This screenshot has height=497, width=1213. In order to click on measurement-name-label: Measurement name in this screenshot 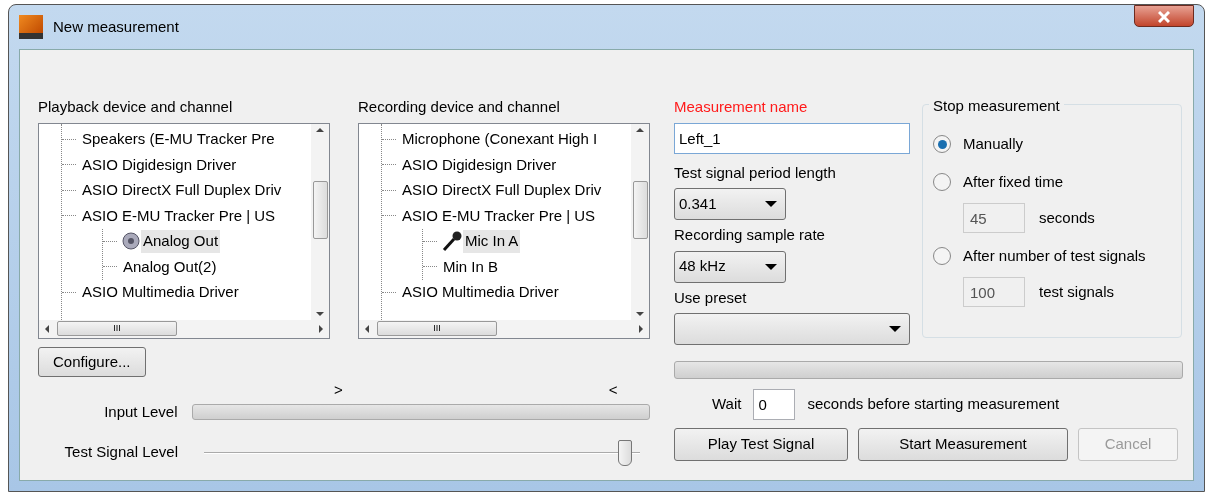, I will do `click(741, 107)`.